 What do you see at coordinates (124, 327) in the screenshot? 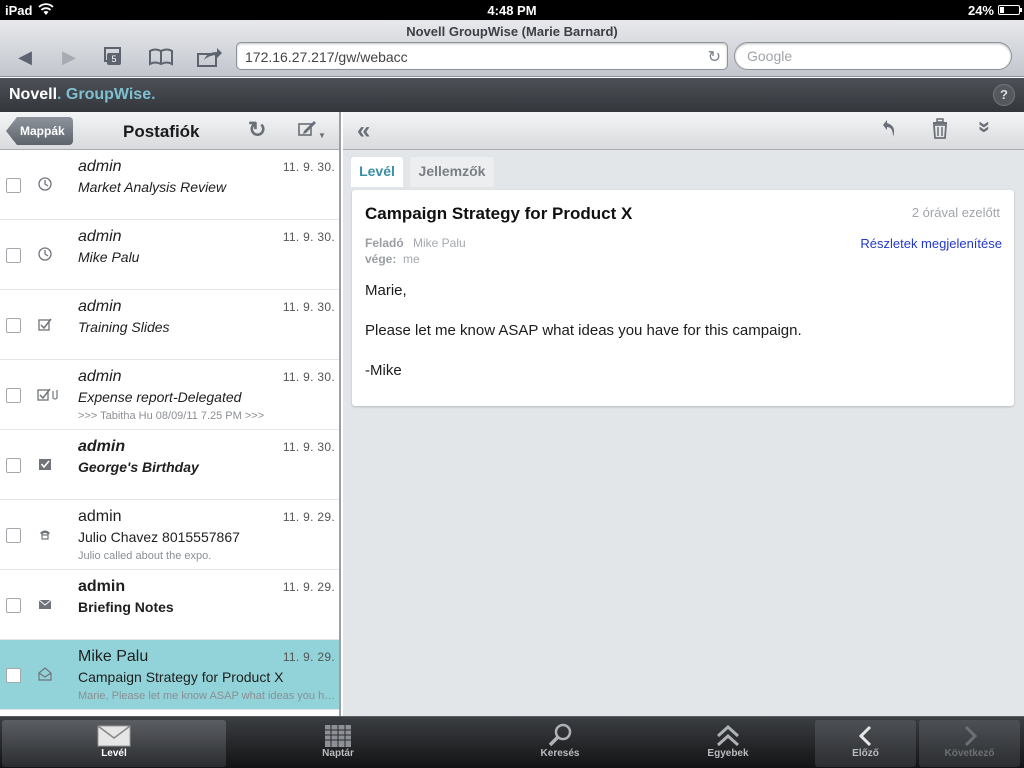
I see `message-subject: Training Slides` at bounding box center [124, 327].